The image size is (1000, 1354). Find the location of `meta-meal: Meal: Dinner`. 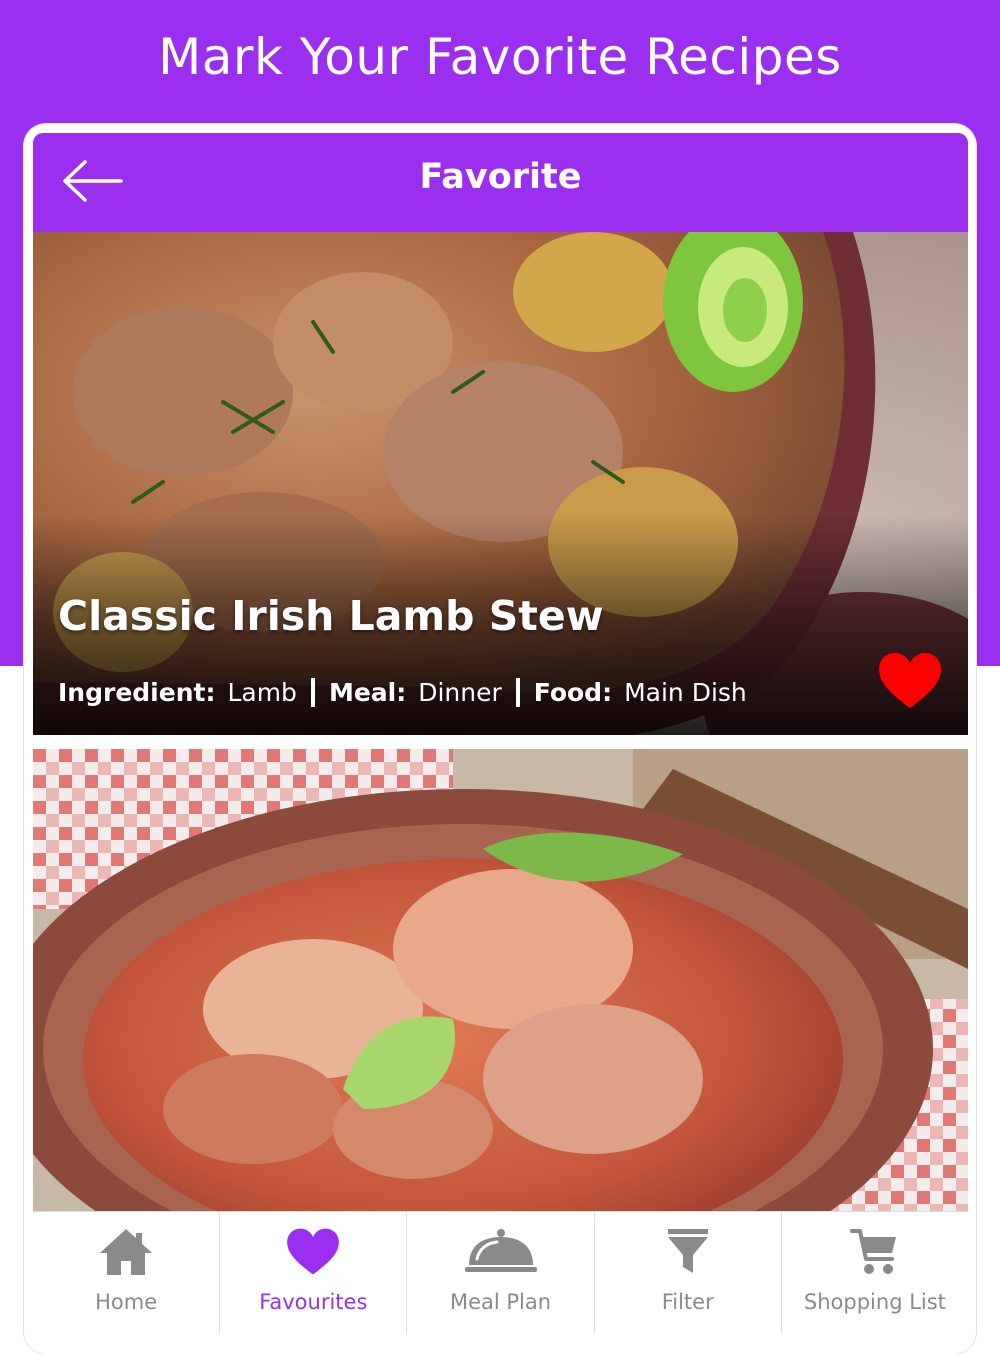

meta-meal: Meal: Dinner is located at coordinates (413, 692).